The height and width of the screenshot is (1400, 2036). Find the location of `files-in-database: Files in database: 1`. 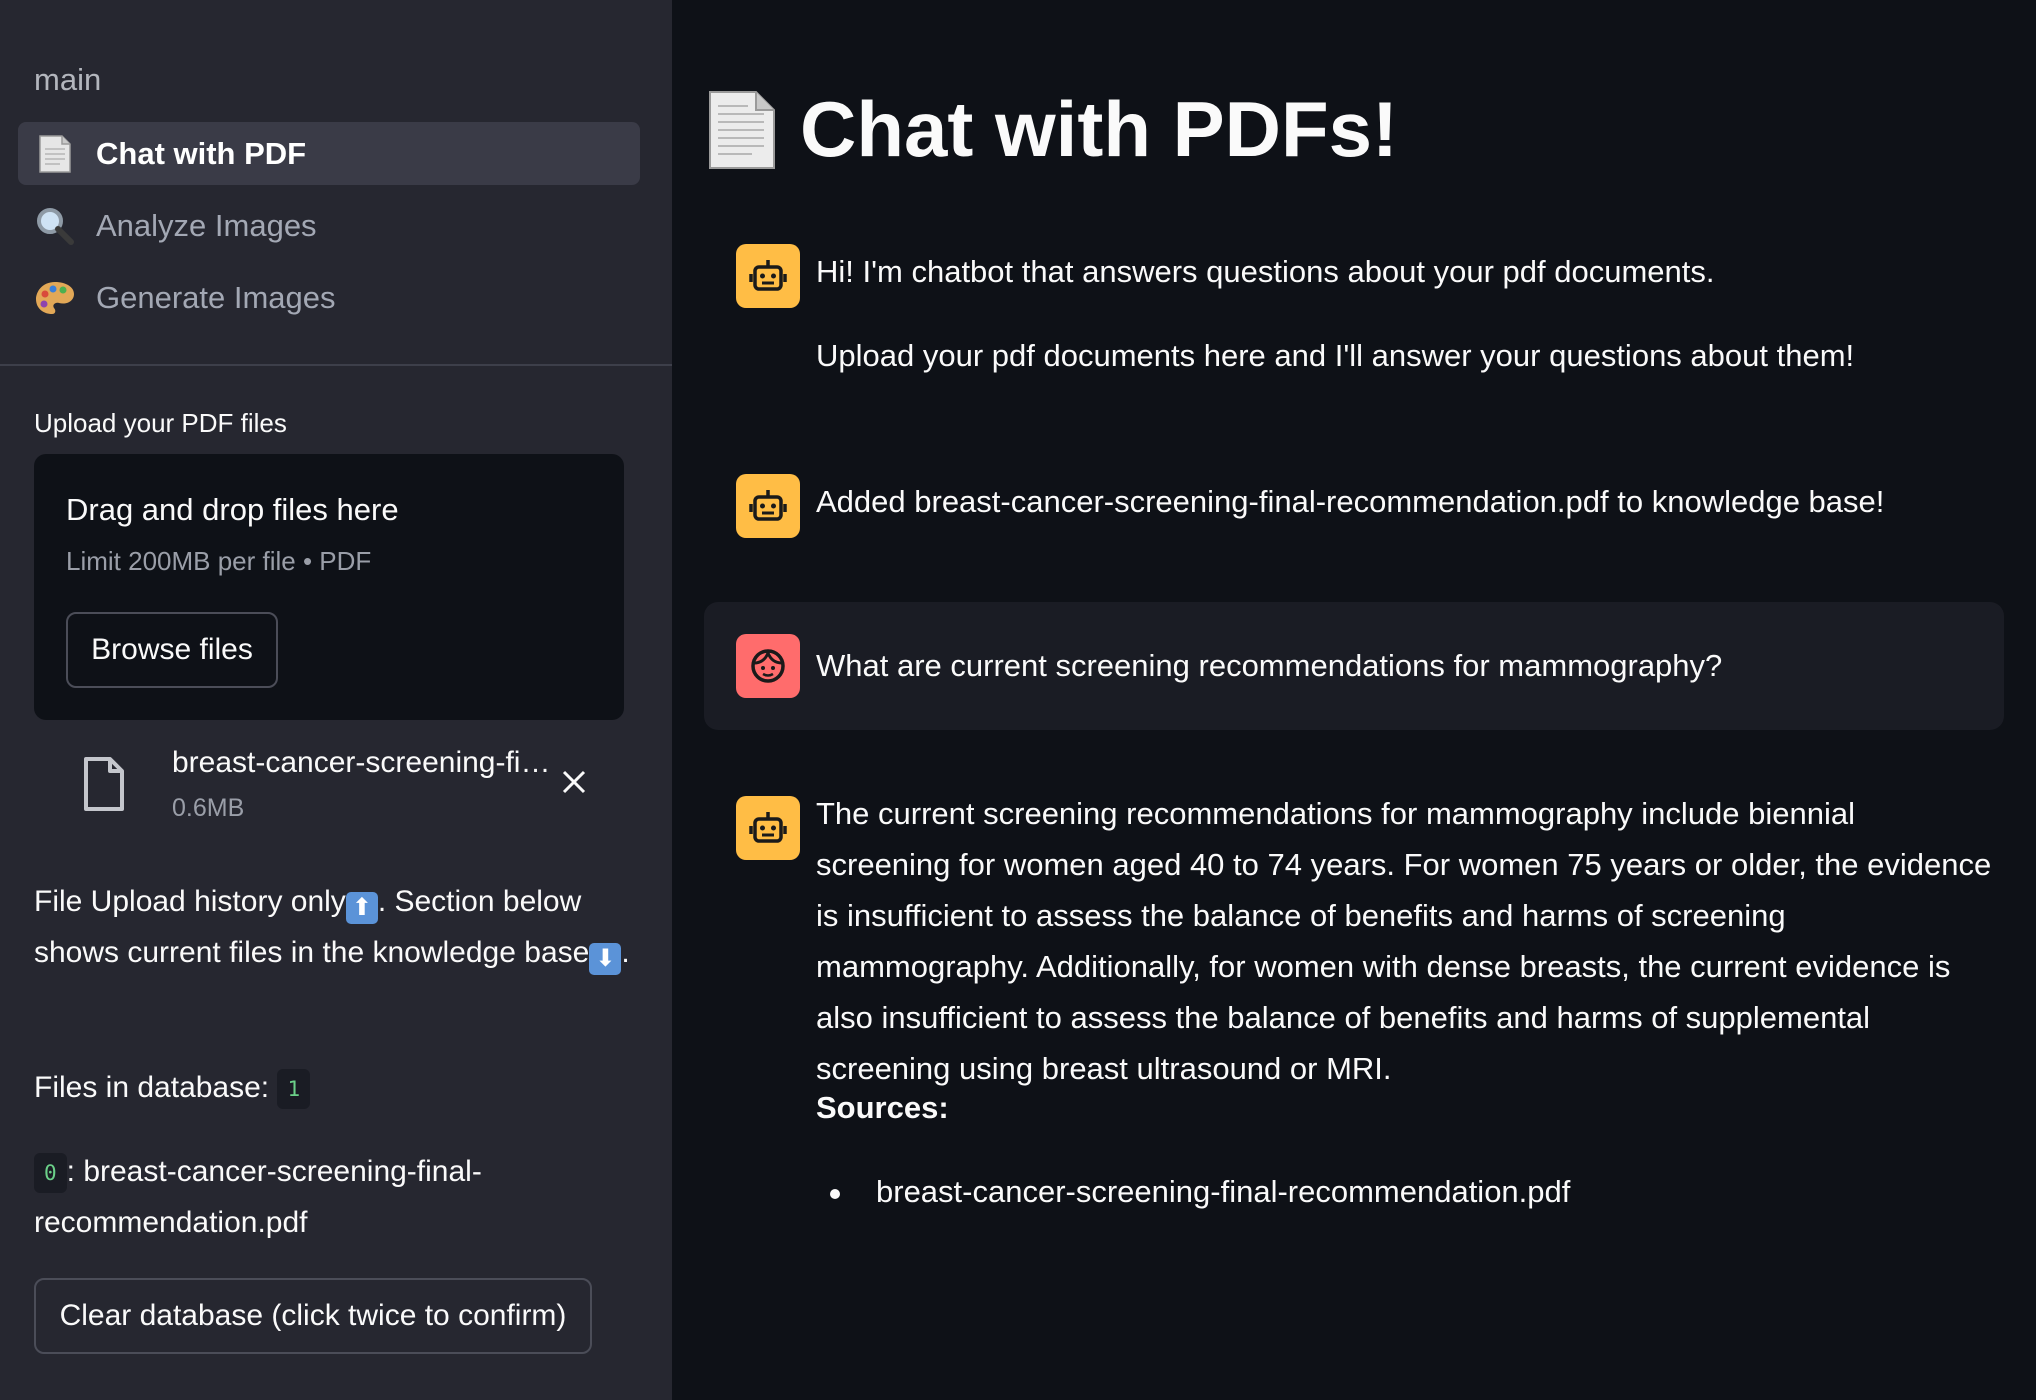

files-in-database: Files in database: 1 is located at coordinates (334, 1087).